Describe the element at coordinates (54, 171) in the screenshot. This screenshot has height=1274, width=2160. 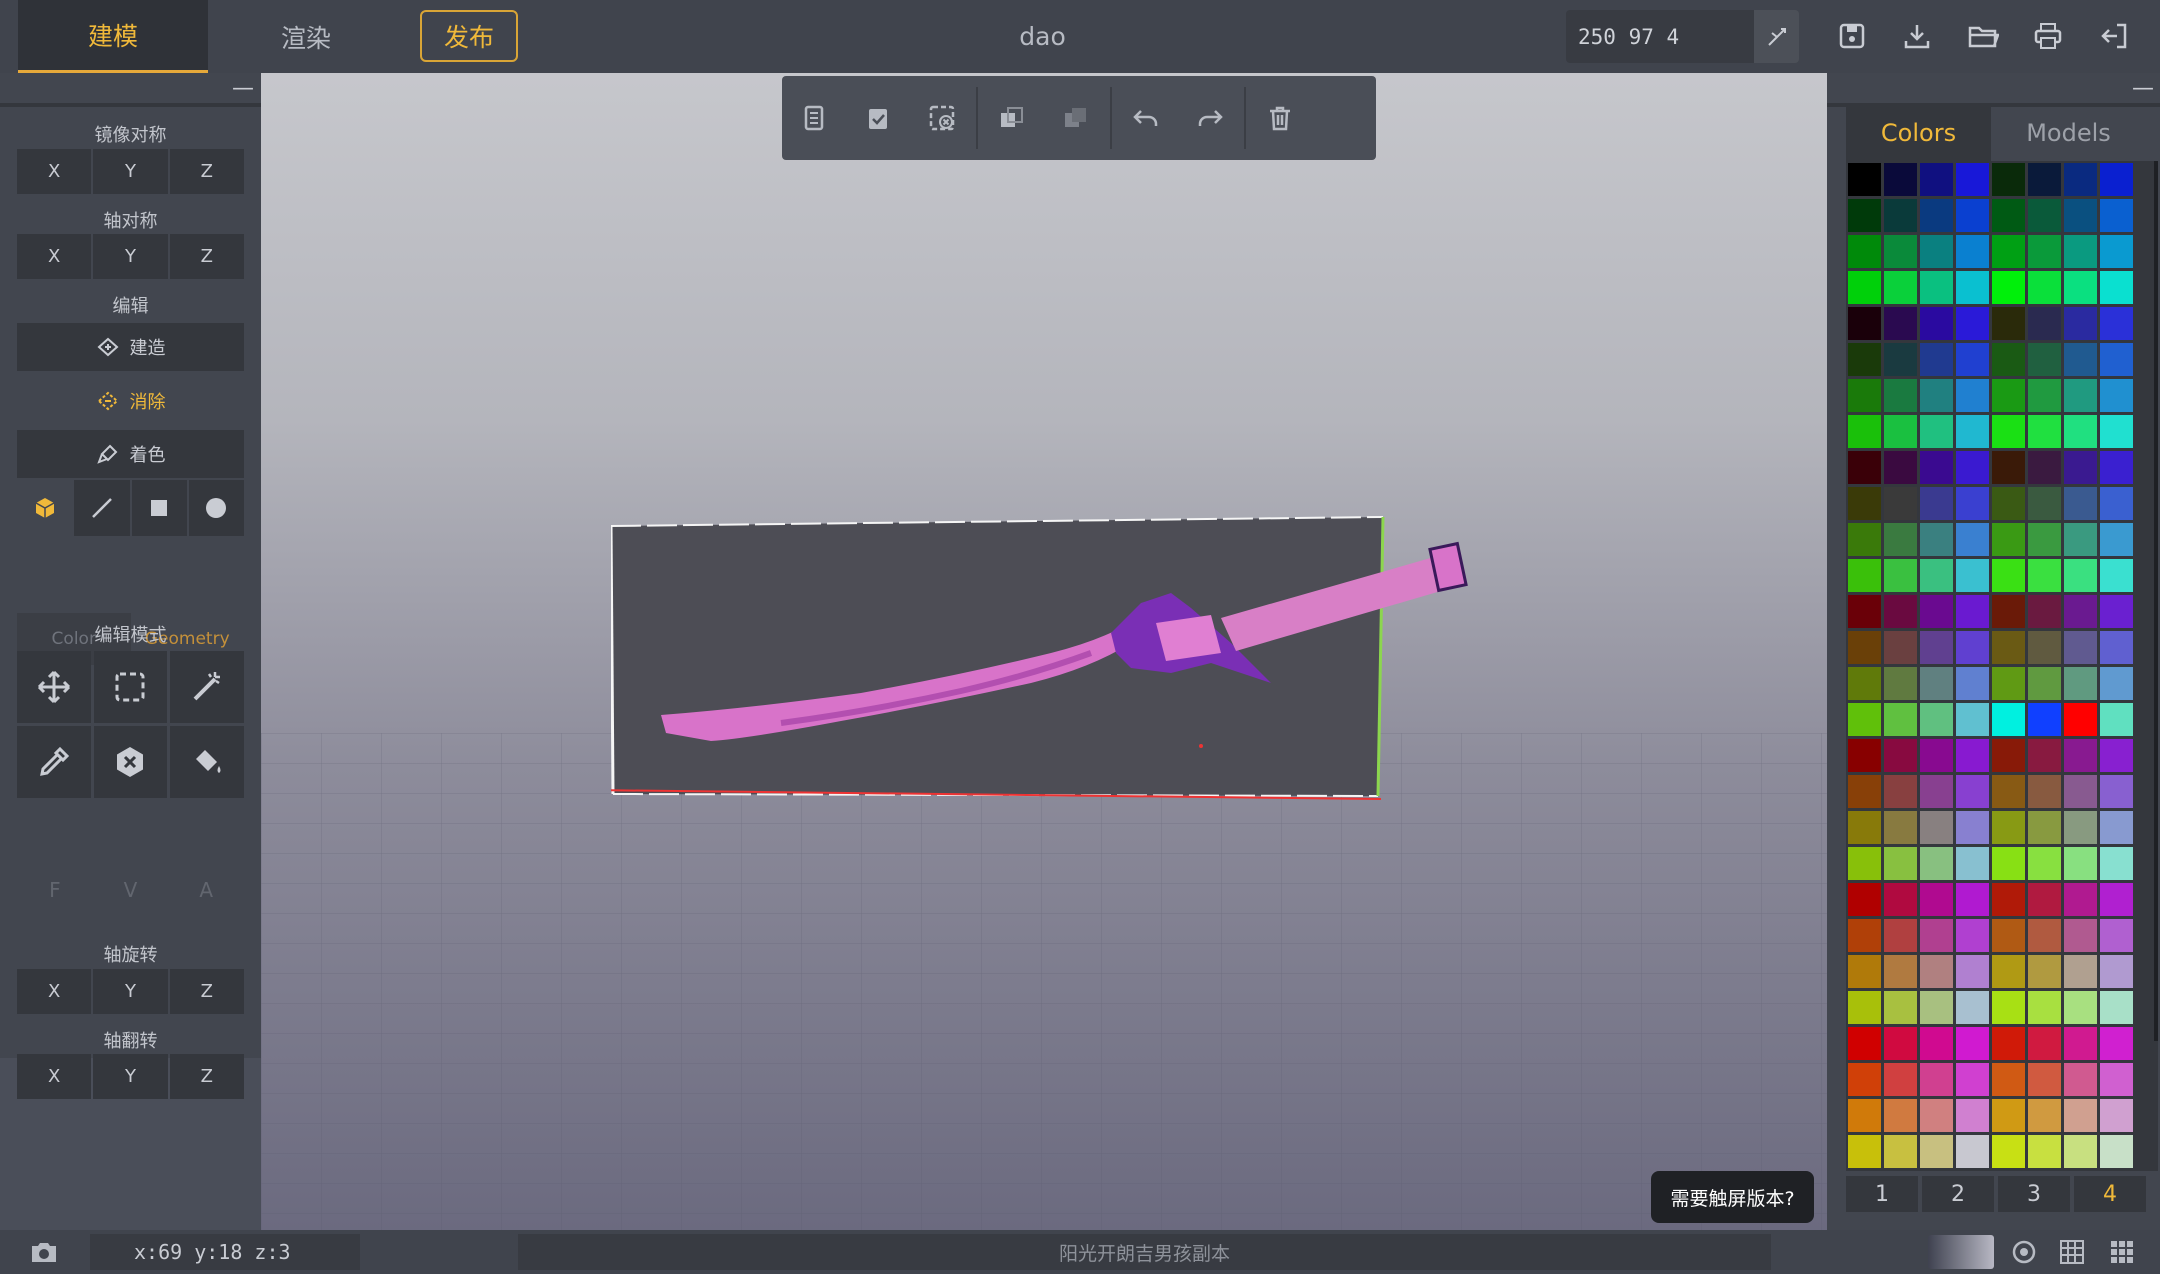
I see `mirror-x-button: X` at that location.